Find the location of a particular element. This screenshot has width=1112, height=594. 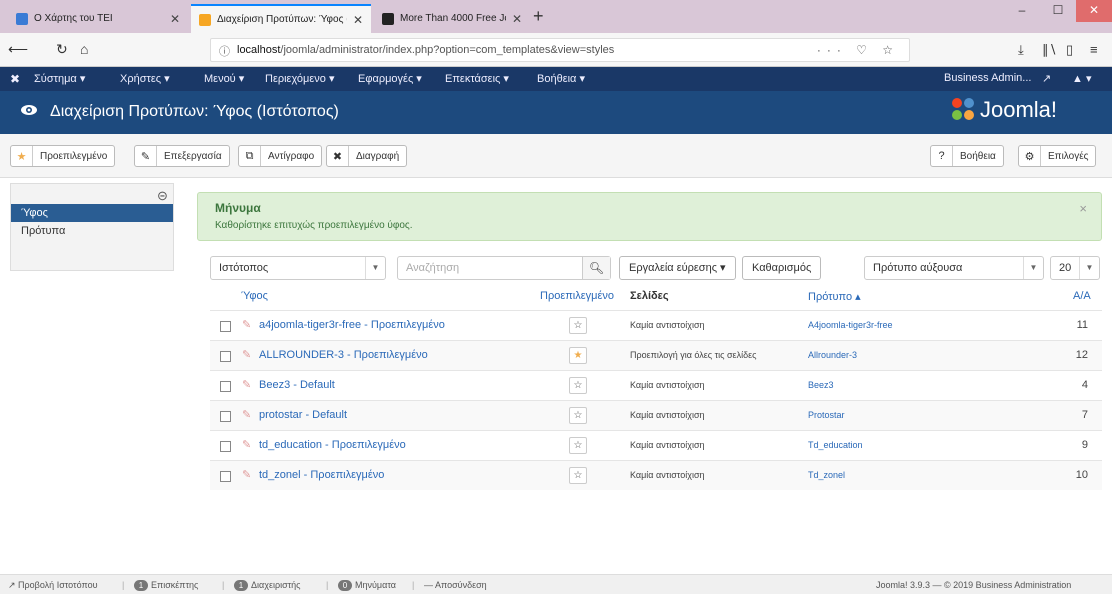

menu-components: Εφαρμογές ▾ is located at coordinates (390, 78).